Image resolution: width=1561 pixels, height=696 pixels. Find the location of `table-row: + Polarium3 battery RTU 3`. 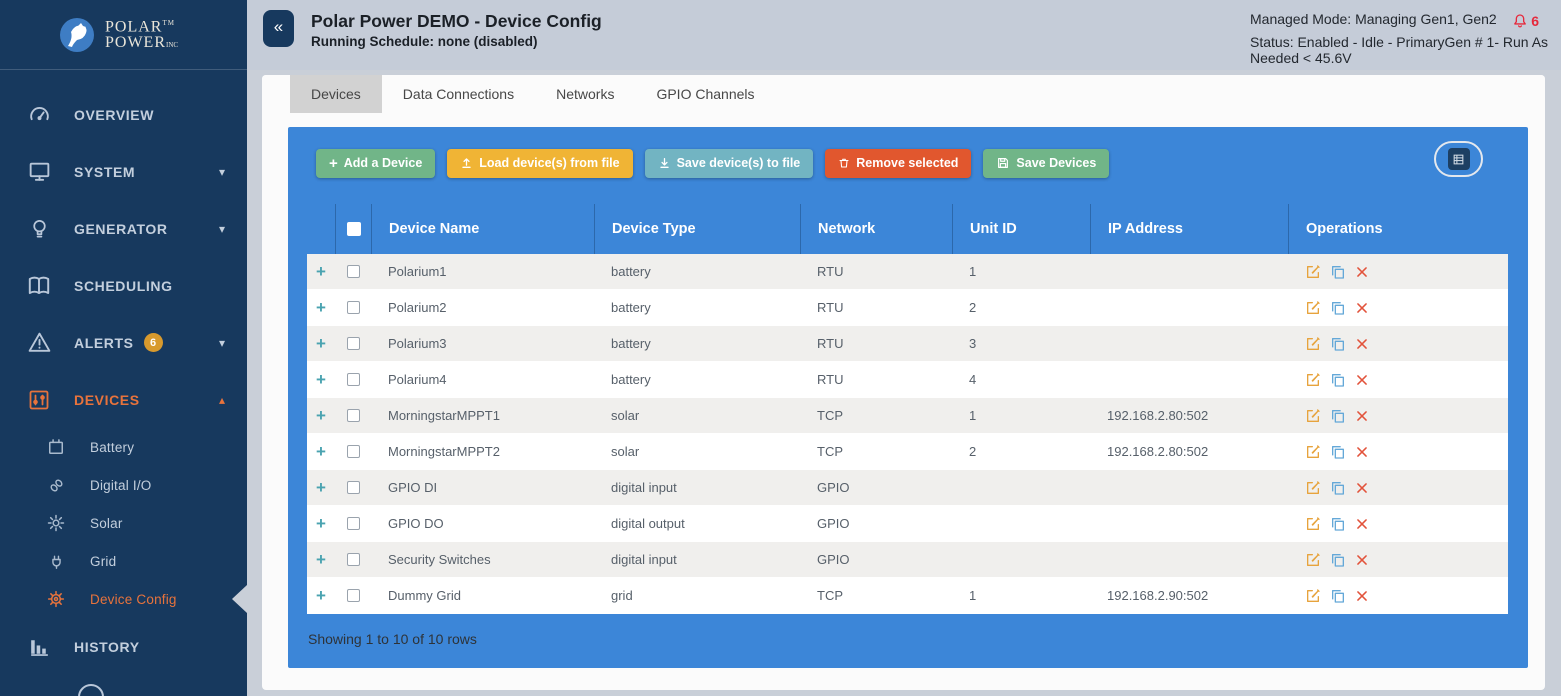

table-row: + Polarium3 battery RTU 3 is located at coordinates (907, 344).